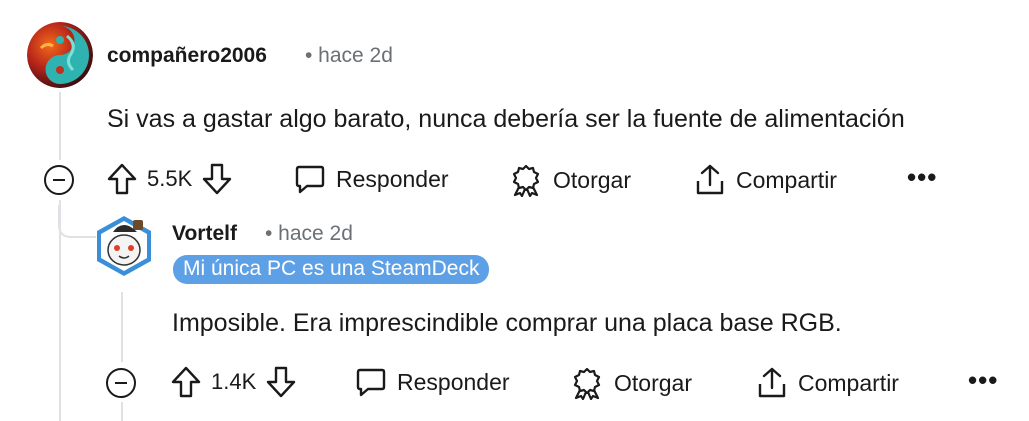 The height and width of the screenshot is (421, 1029). I want to click on vote-count: 5.5K, so click(170, 178).